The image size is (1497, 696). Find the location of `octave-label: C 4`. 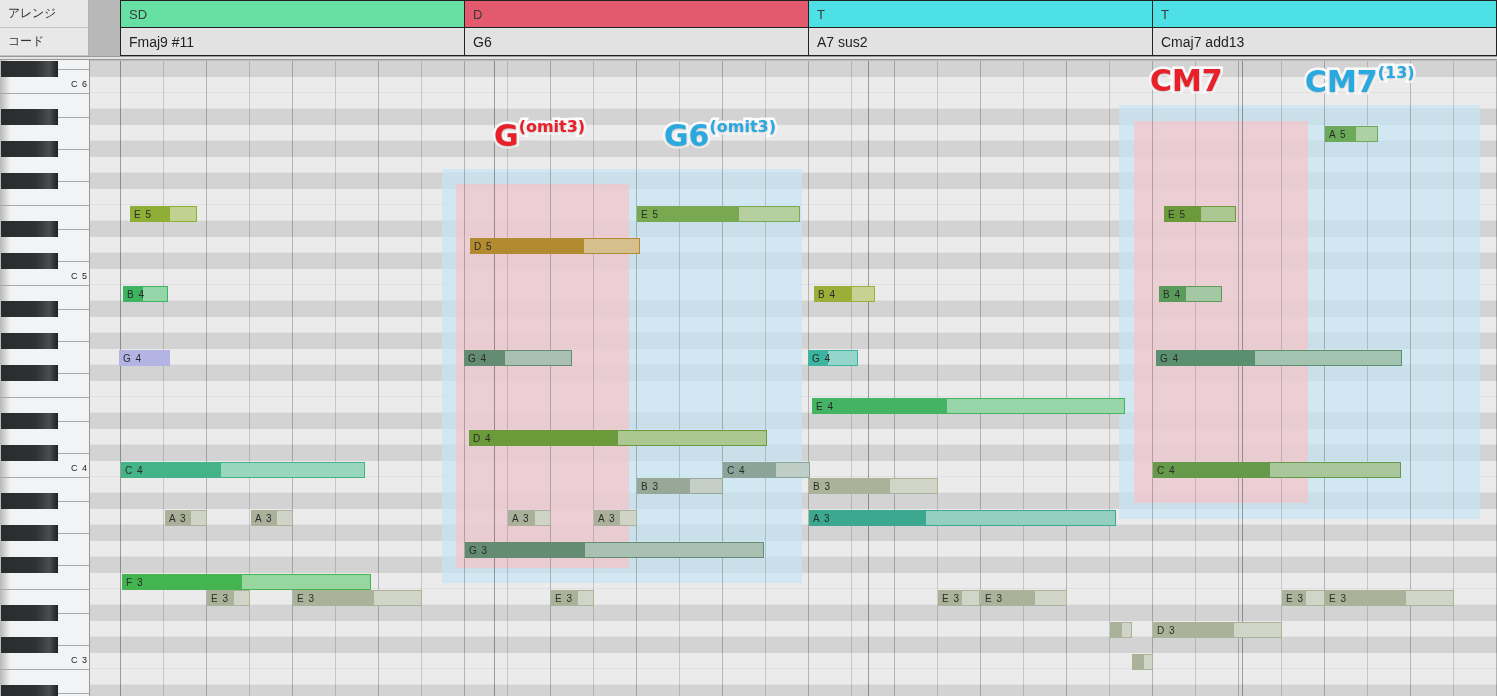

octave-label: C 4 is located at coordinates (79, 468).